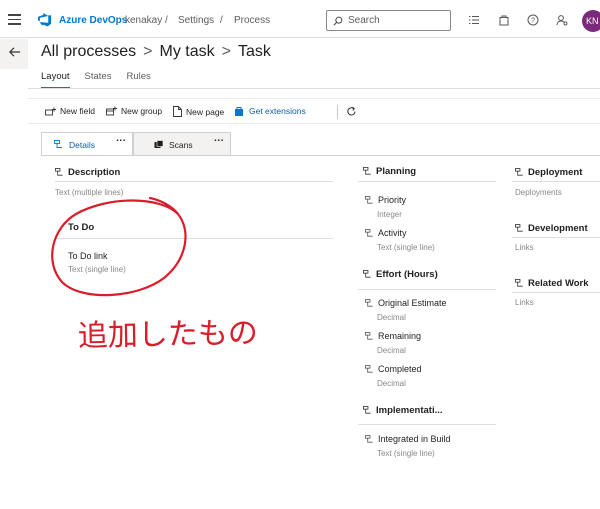 This screenshot has width=600, height=509. I want to click on search-placeholder: Search, so click(364, 20).